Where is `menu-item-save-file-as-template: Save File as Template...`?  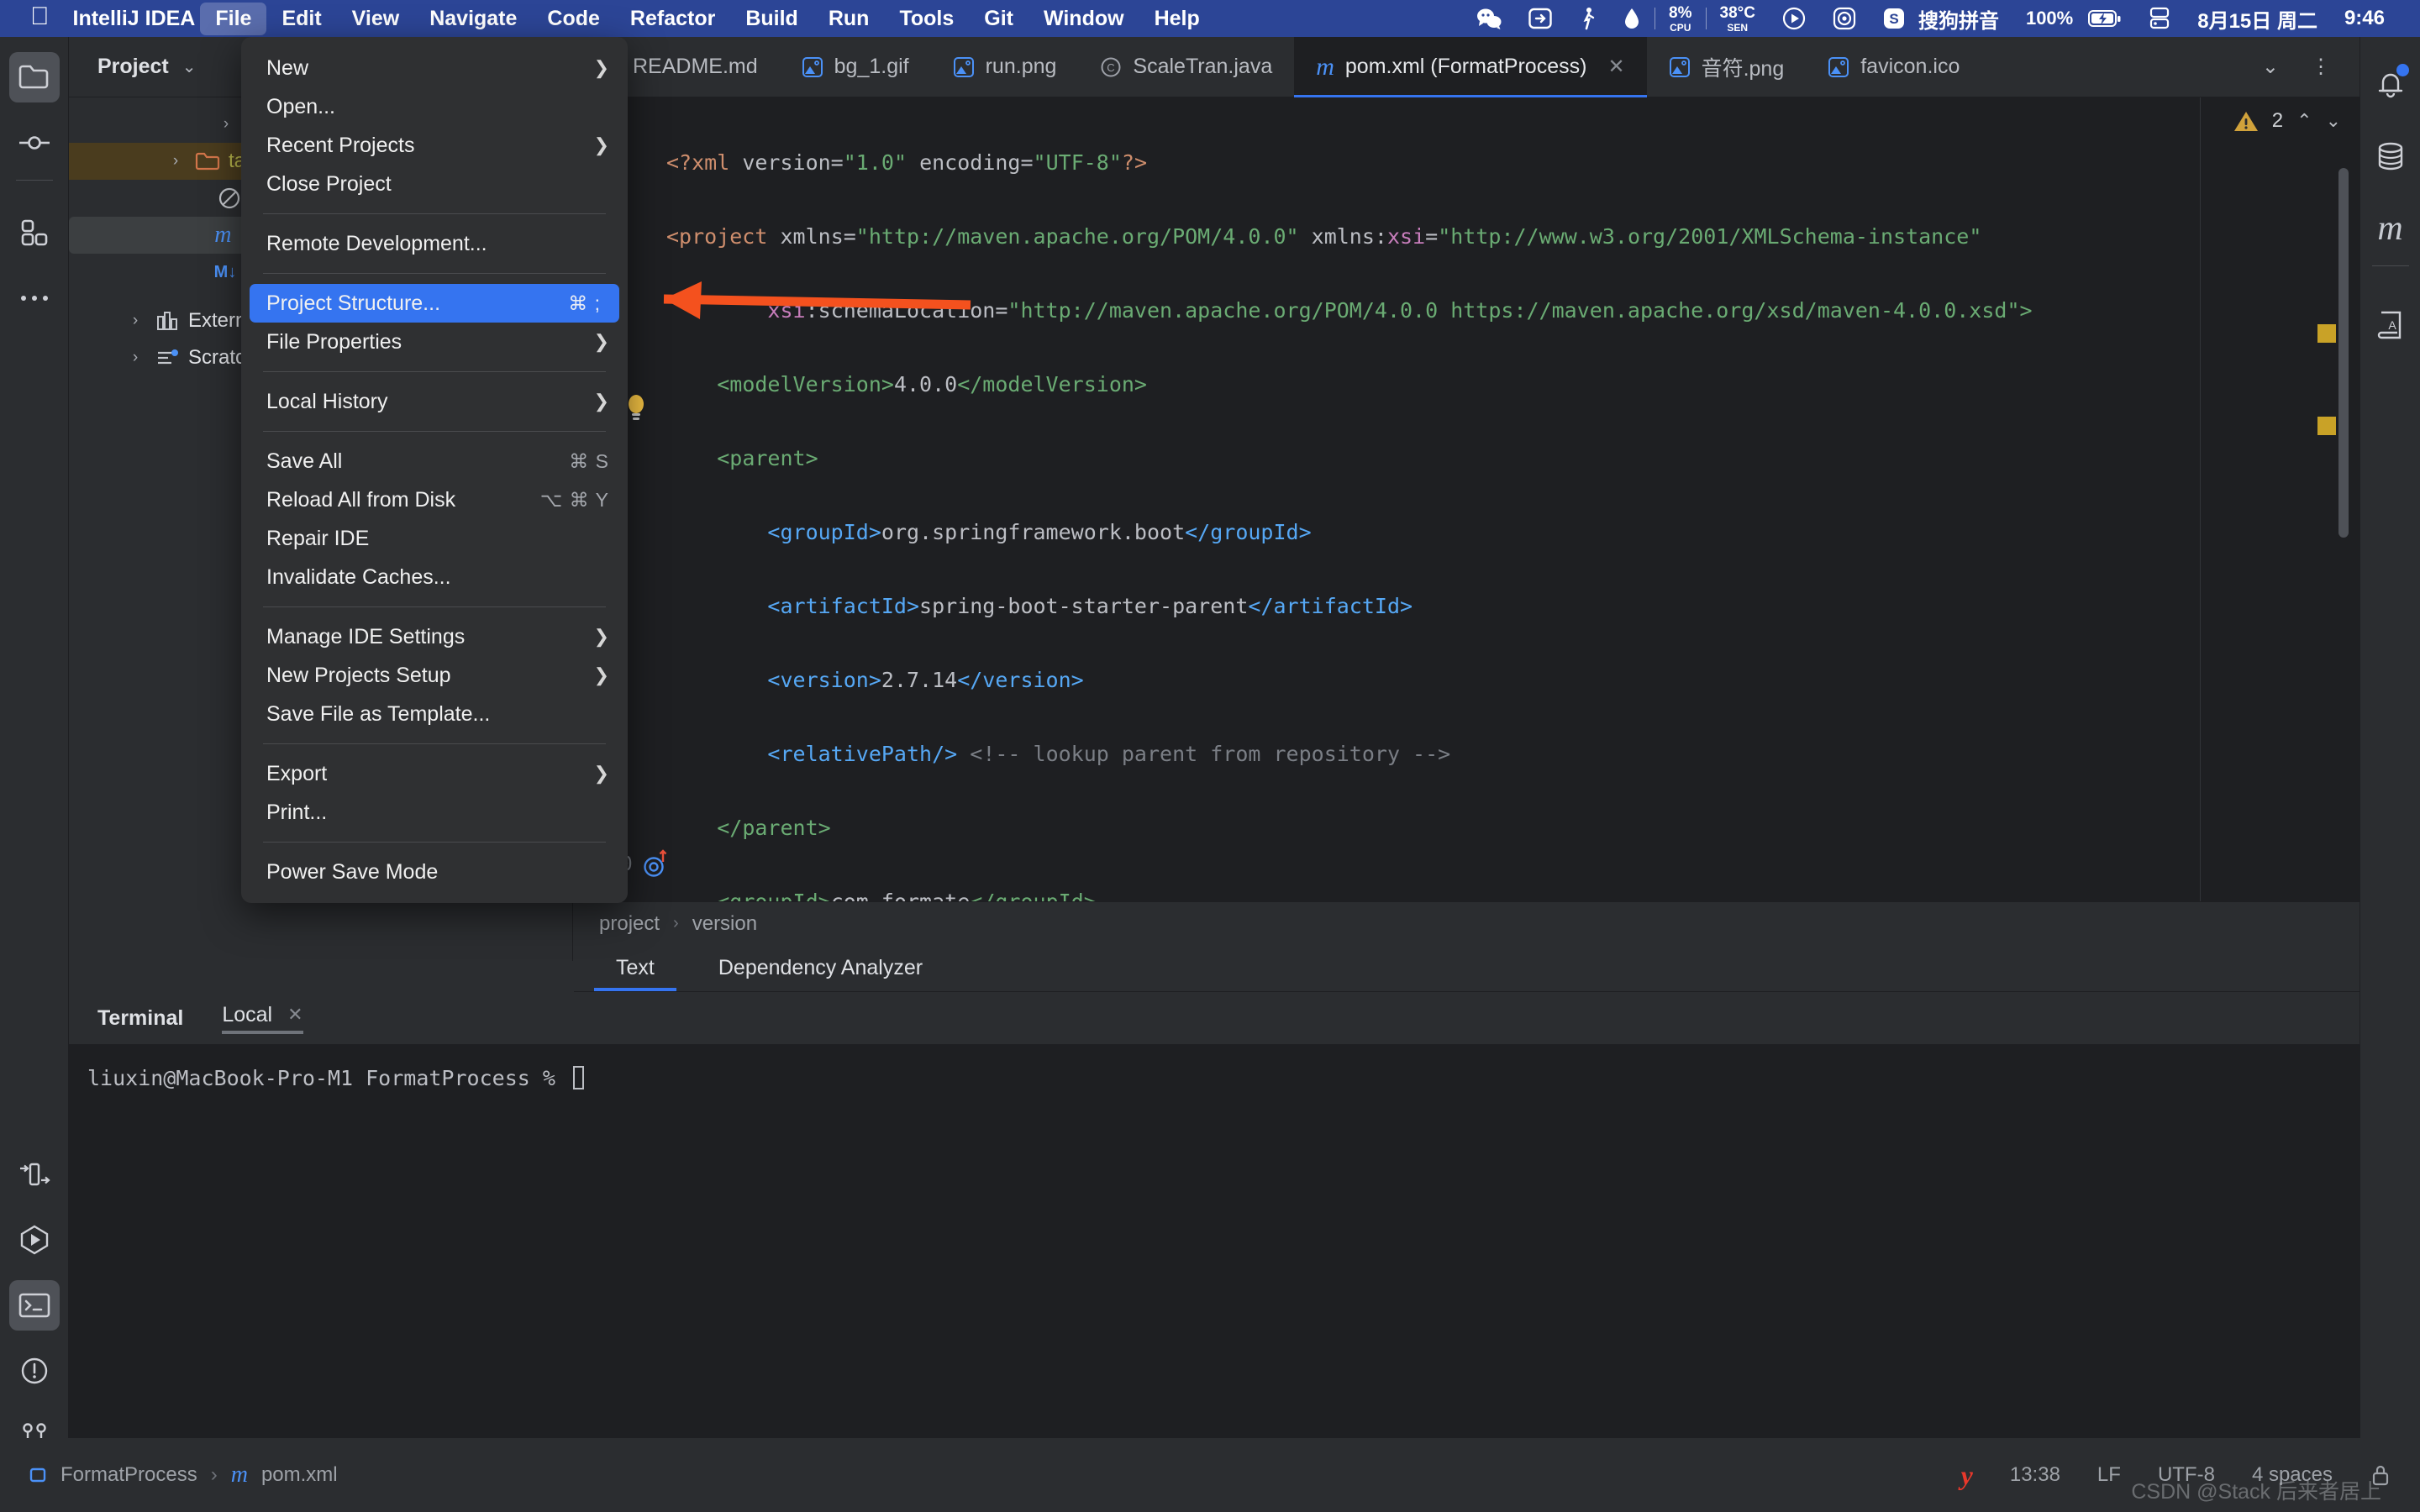
menu-item-save-file-as-template: Save File as Template... is located at coordinates (435, 714).